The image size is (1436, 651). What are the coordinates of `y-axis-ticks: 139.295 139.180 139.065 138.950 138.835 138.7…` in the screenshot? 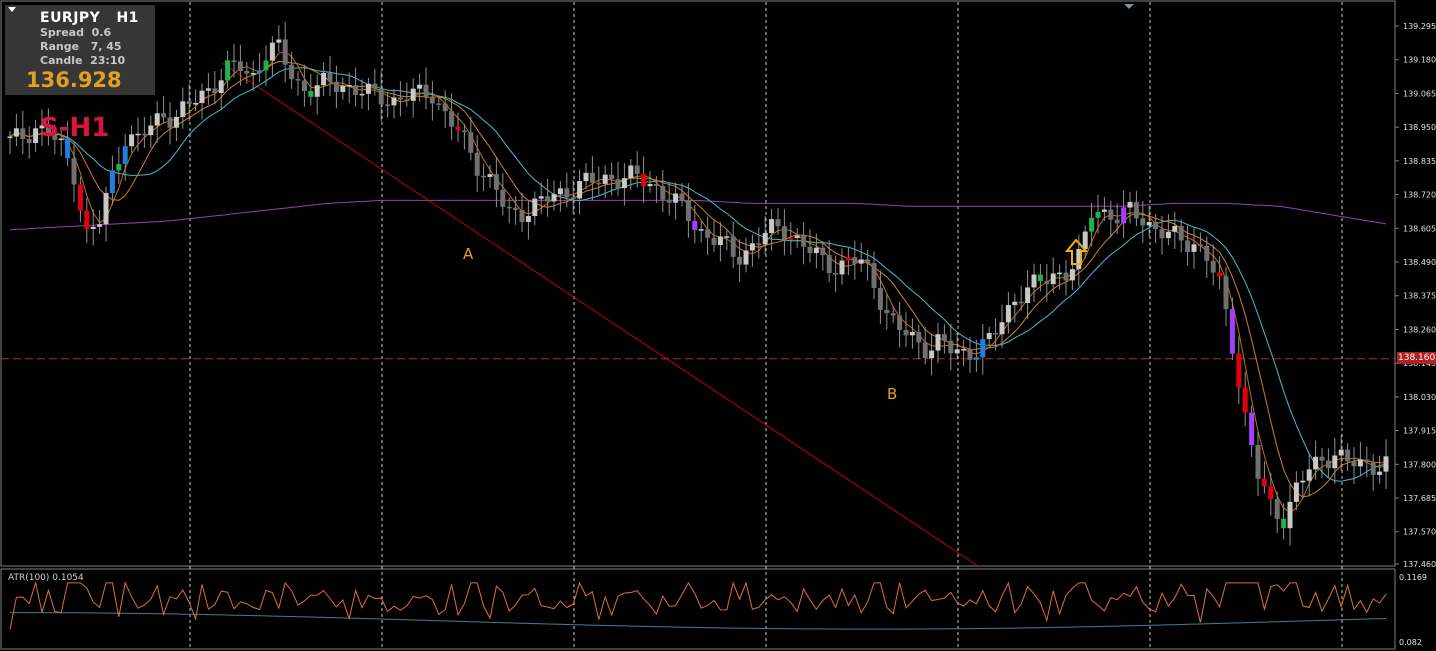 It's located at (1415, 295).